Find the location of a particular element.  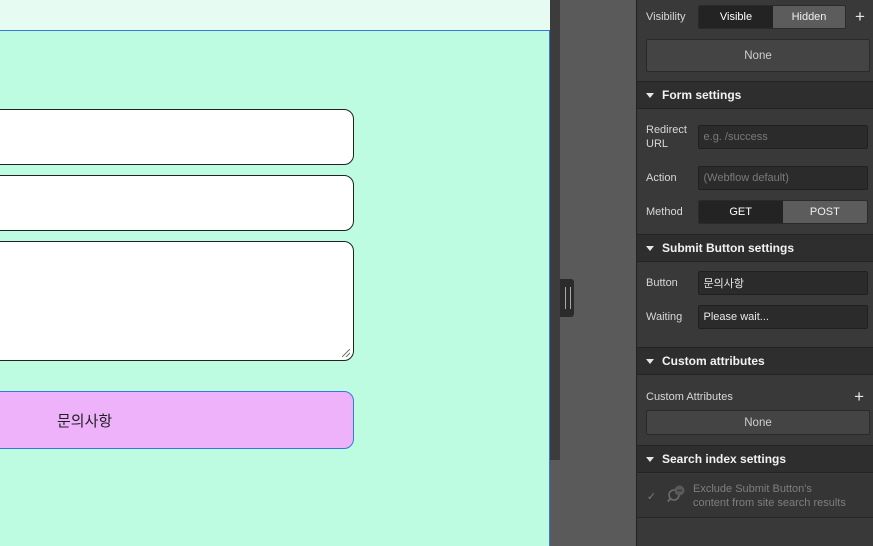

button-text-row: Button 문의사항 is located at coordinates (757, 283).